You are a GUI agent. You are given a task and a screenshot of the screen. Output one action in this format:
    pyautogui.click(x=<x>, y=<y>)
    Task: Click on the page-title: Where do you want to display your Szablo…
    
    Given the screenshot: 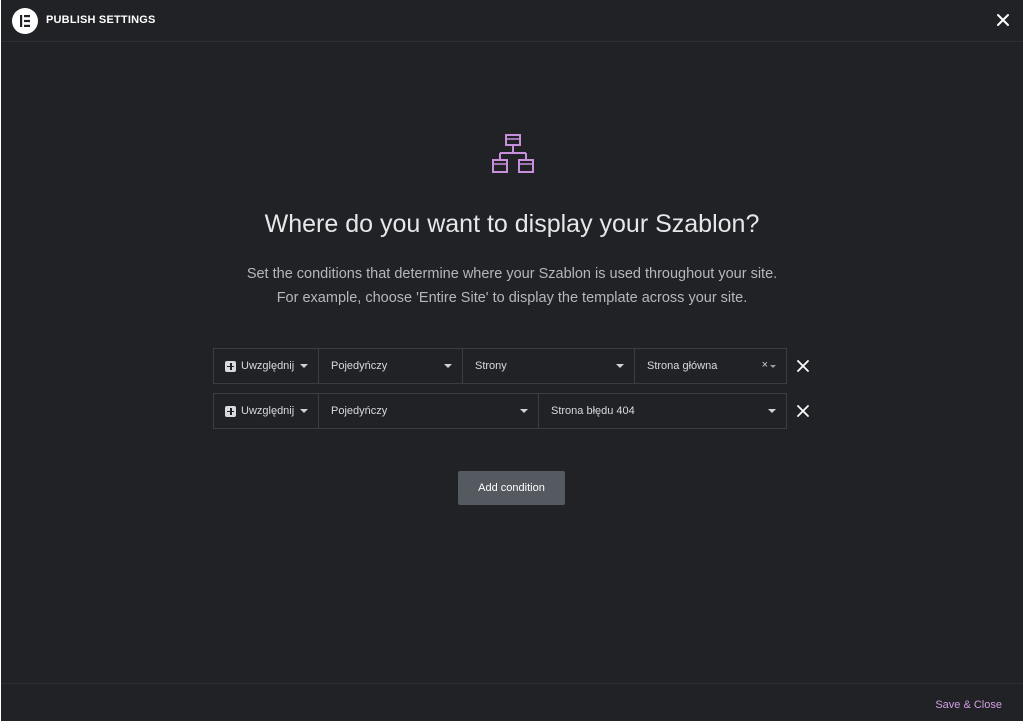 What is the action you would take?
    pyautogui.click(x=512, y=224)
    